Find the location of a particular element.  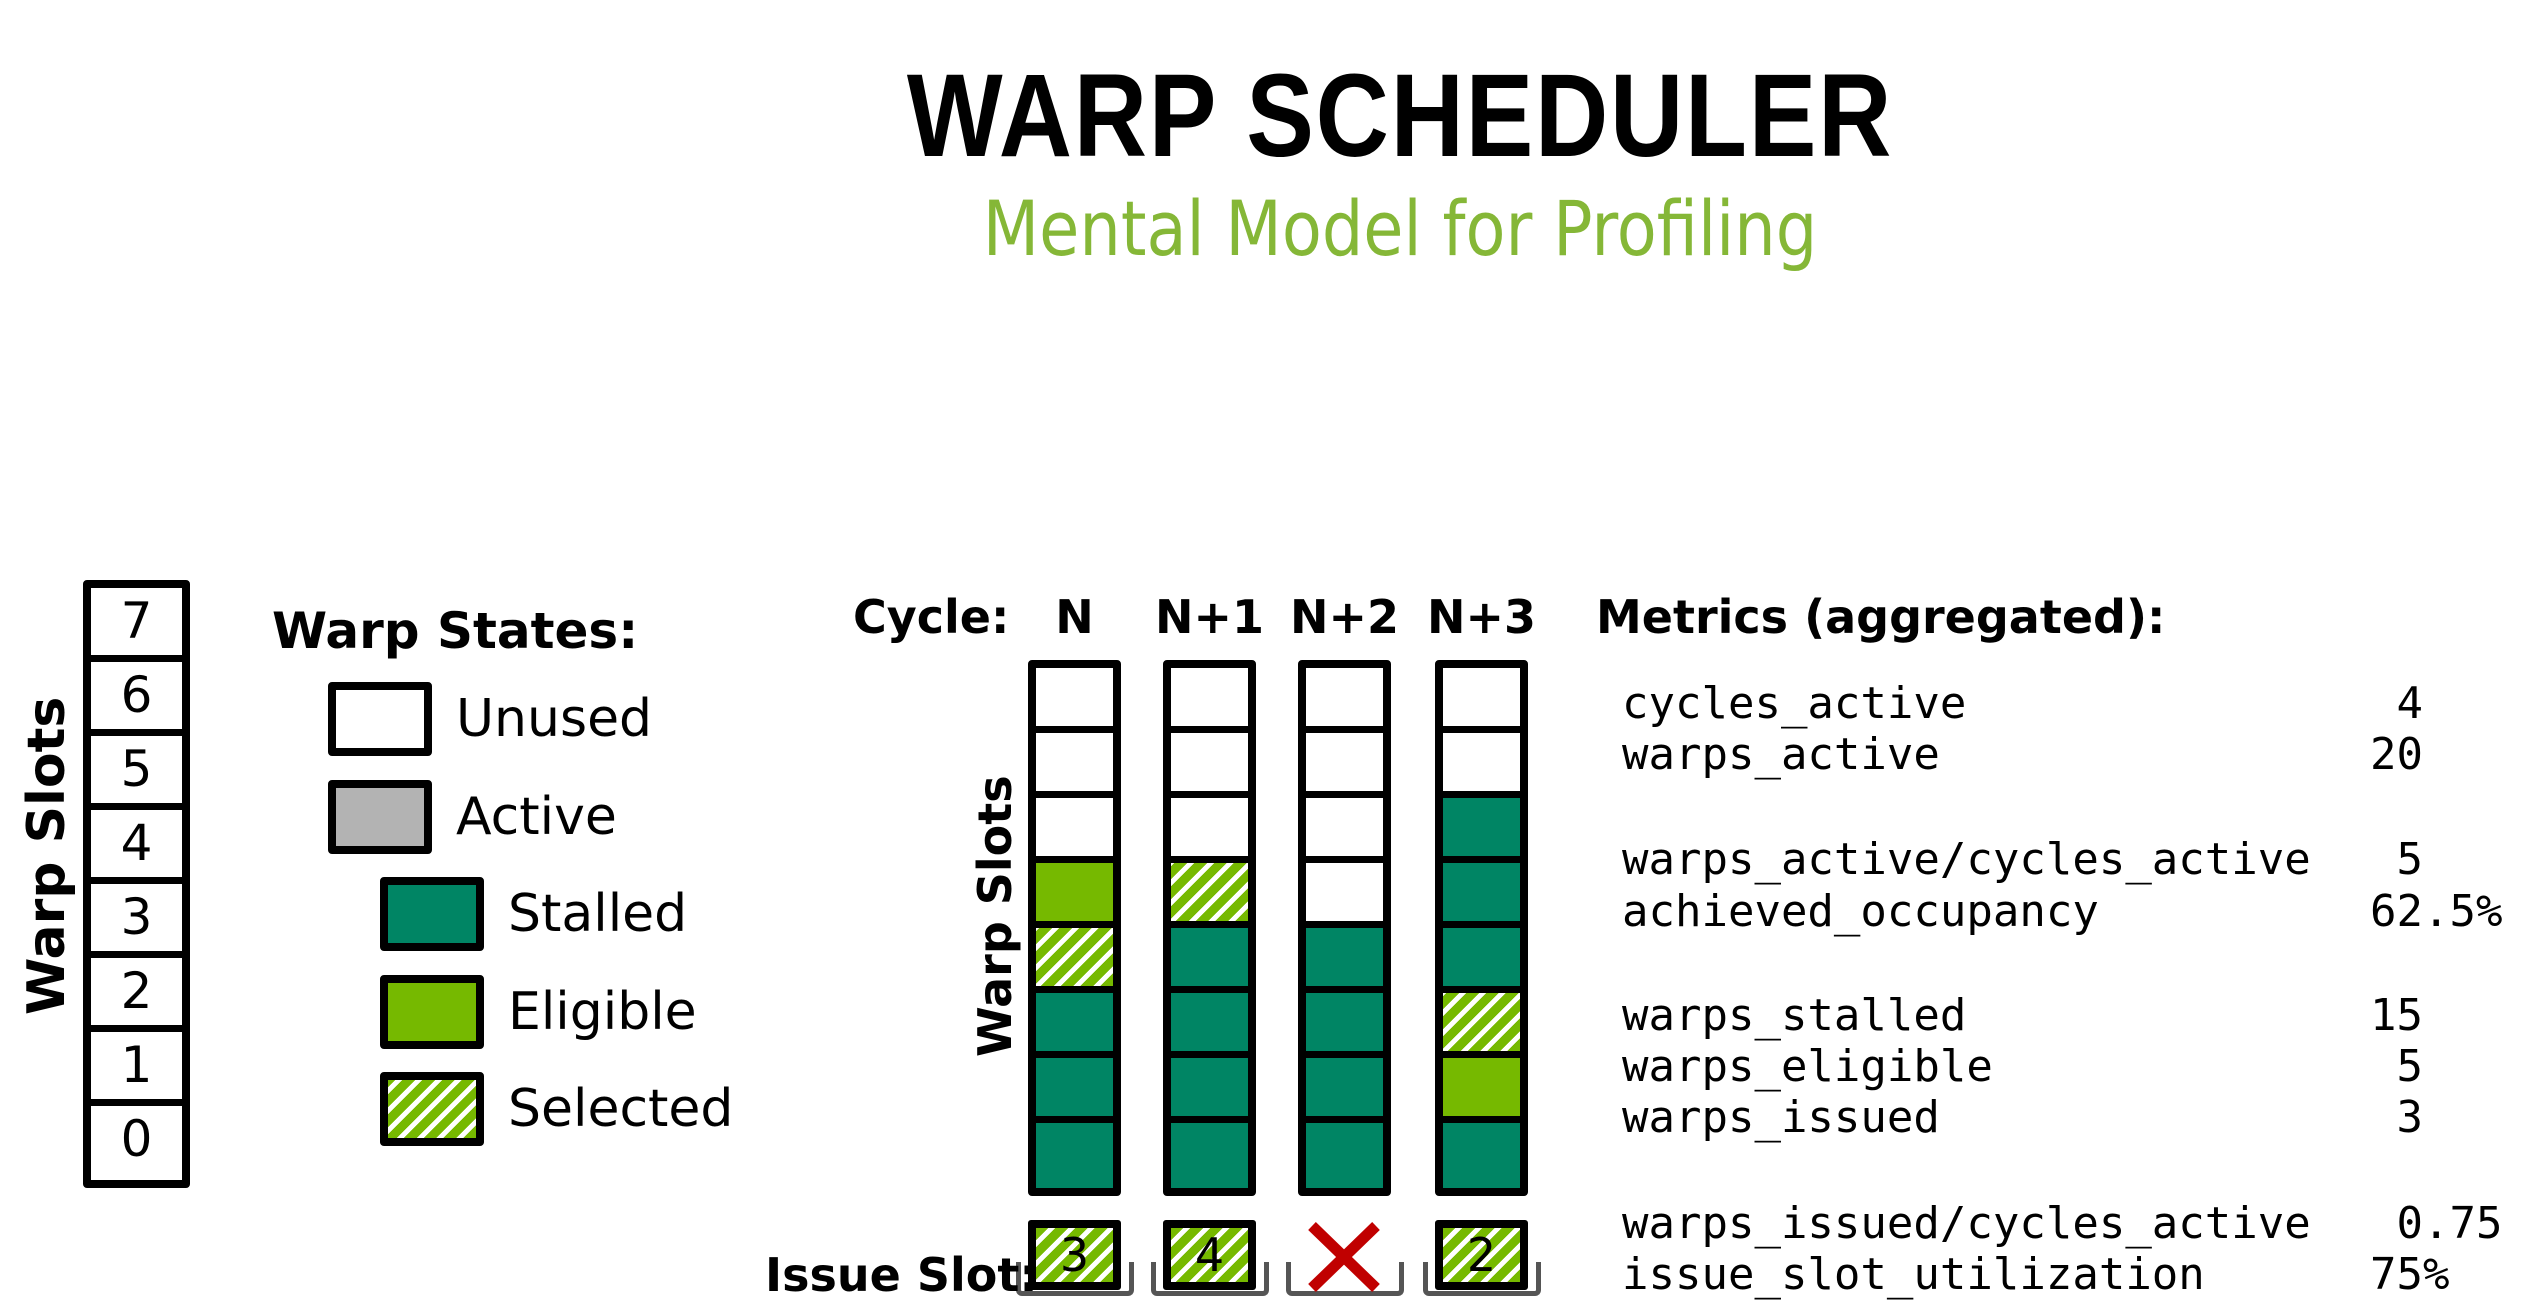

legend-swatch-selected is located at coordinates (432, 1109).